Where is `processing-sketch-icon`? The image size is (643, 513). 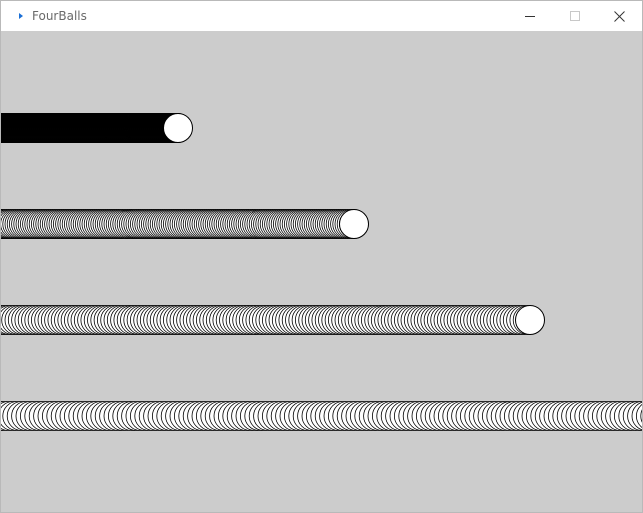
processing-sketch-icon is located at coordinates (21, 16).